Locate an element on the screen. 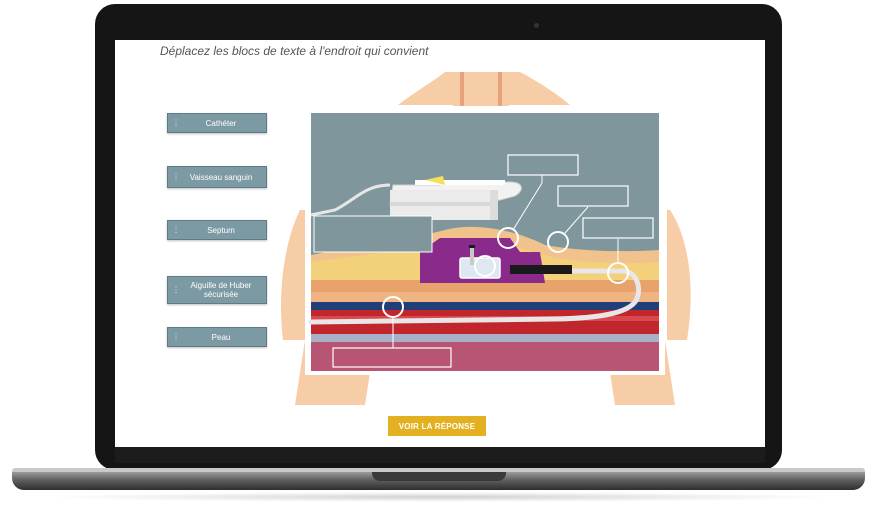 The height and width of the screenshot is (514, 877). drag-label-septum: ⋮ Septum is located at coordinates (217, 230).